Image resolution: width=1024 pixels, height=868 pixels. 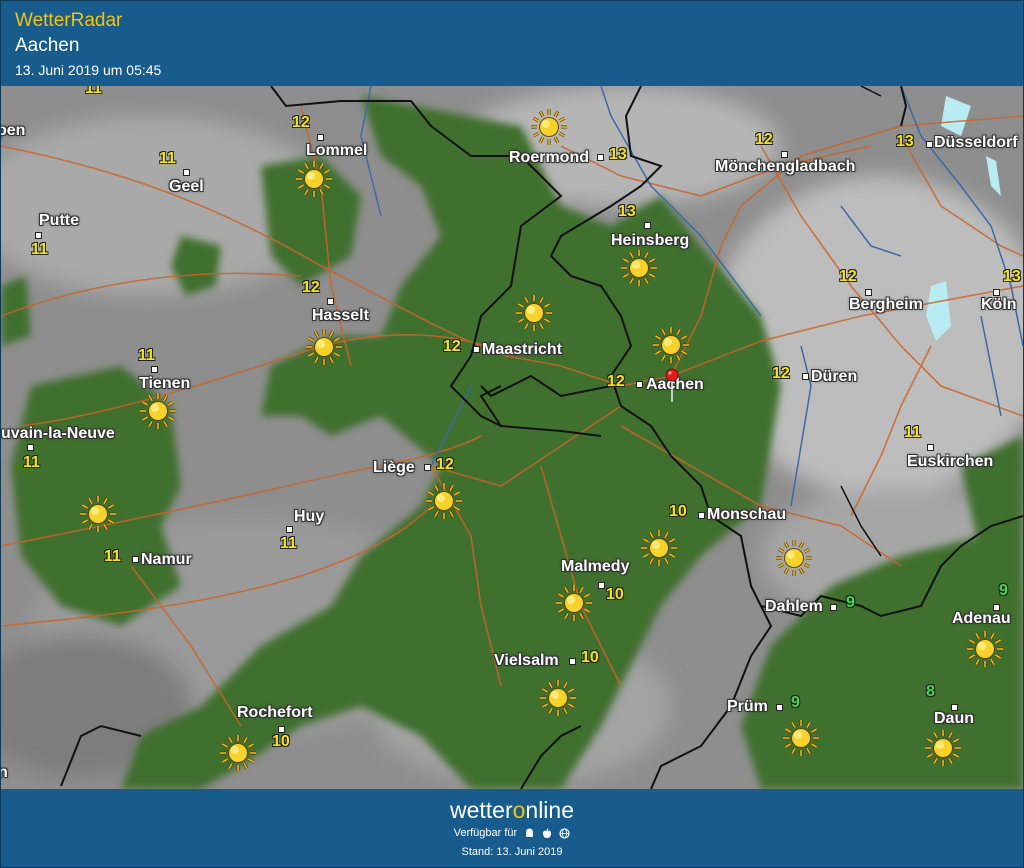 I want to click on web-icon, so click(x=564, y=833).